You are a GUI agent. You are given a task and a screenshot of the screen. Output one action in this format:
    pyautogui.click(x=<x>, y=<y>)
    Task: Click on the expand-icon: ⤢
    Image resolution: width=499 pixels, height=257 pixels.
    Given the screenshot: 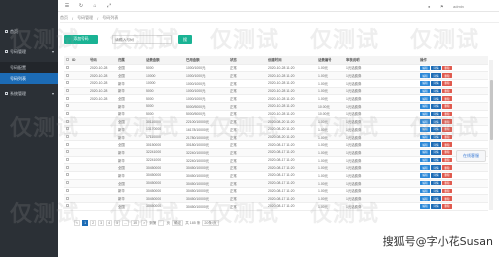 What is the action you would take?
    pyautogui.click(x=109, y=6)
    